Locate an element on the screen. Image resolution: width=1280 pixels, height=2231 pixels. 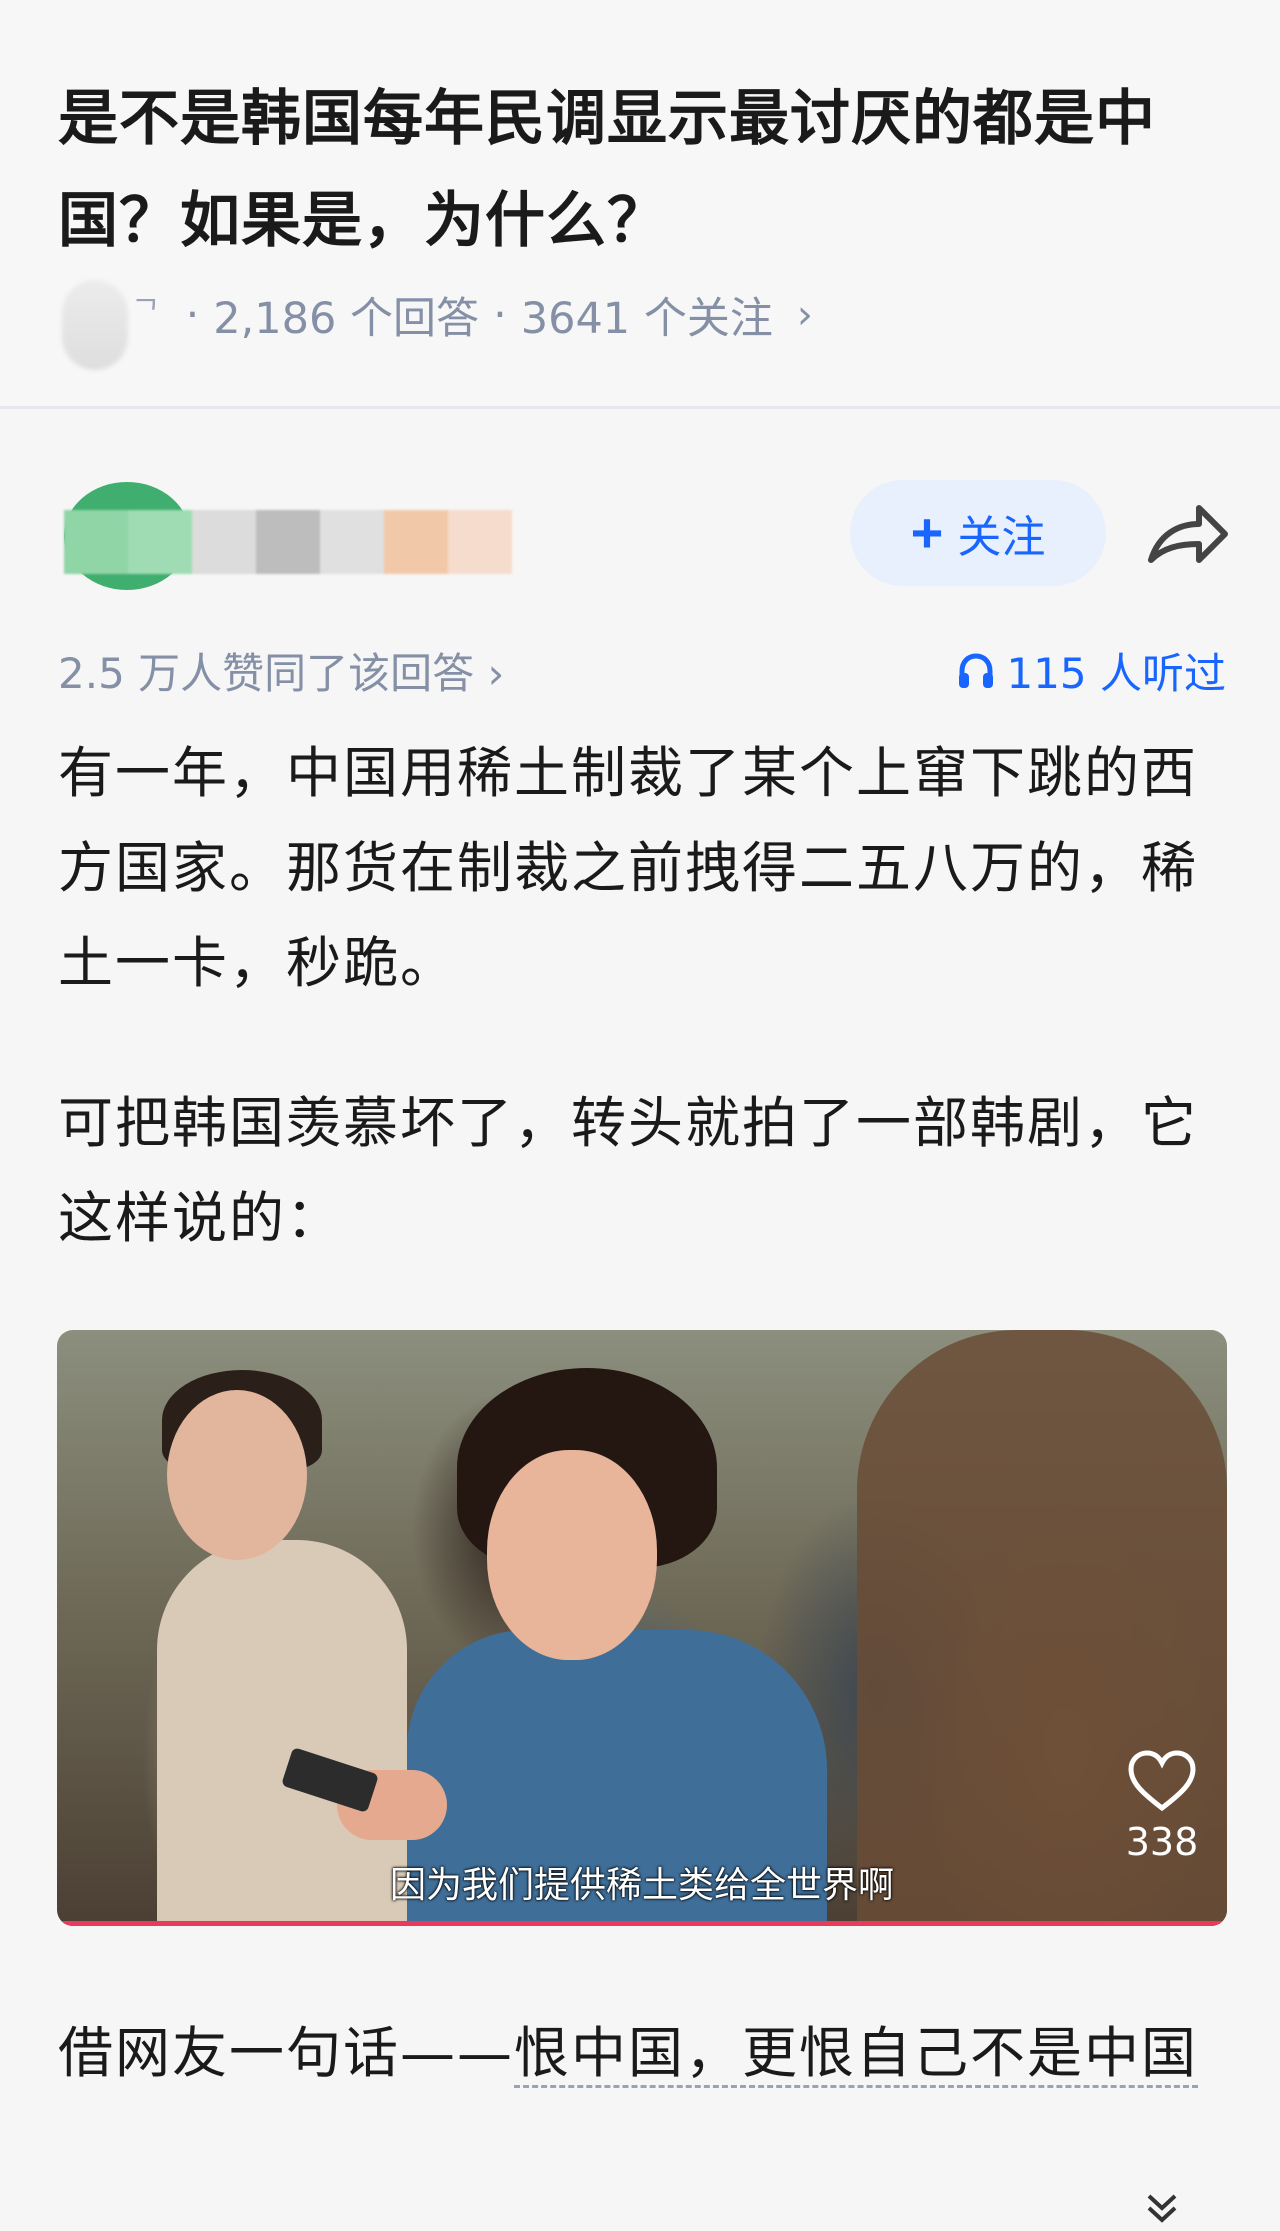
asker-avatar is located at coordinates (95, 325).